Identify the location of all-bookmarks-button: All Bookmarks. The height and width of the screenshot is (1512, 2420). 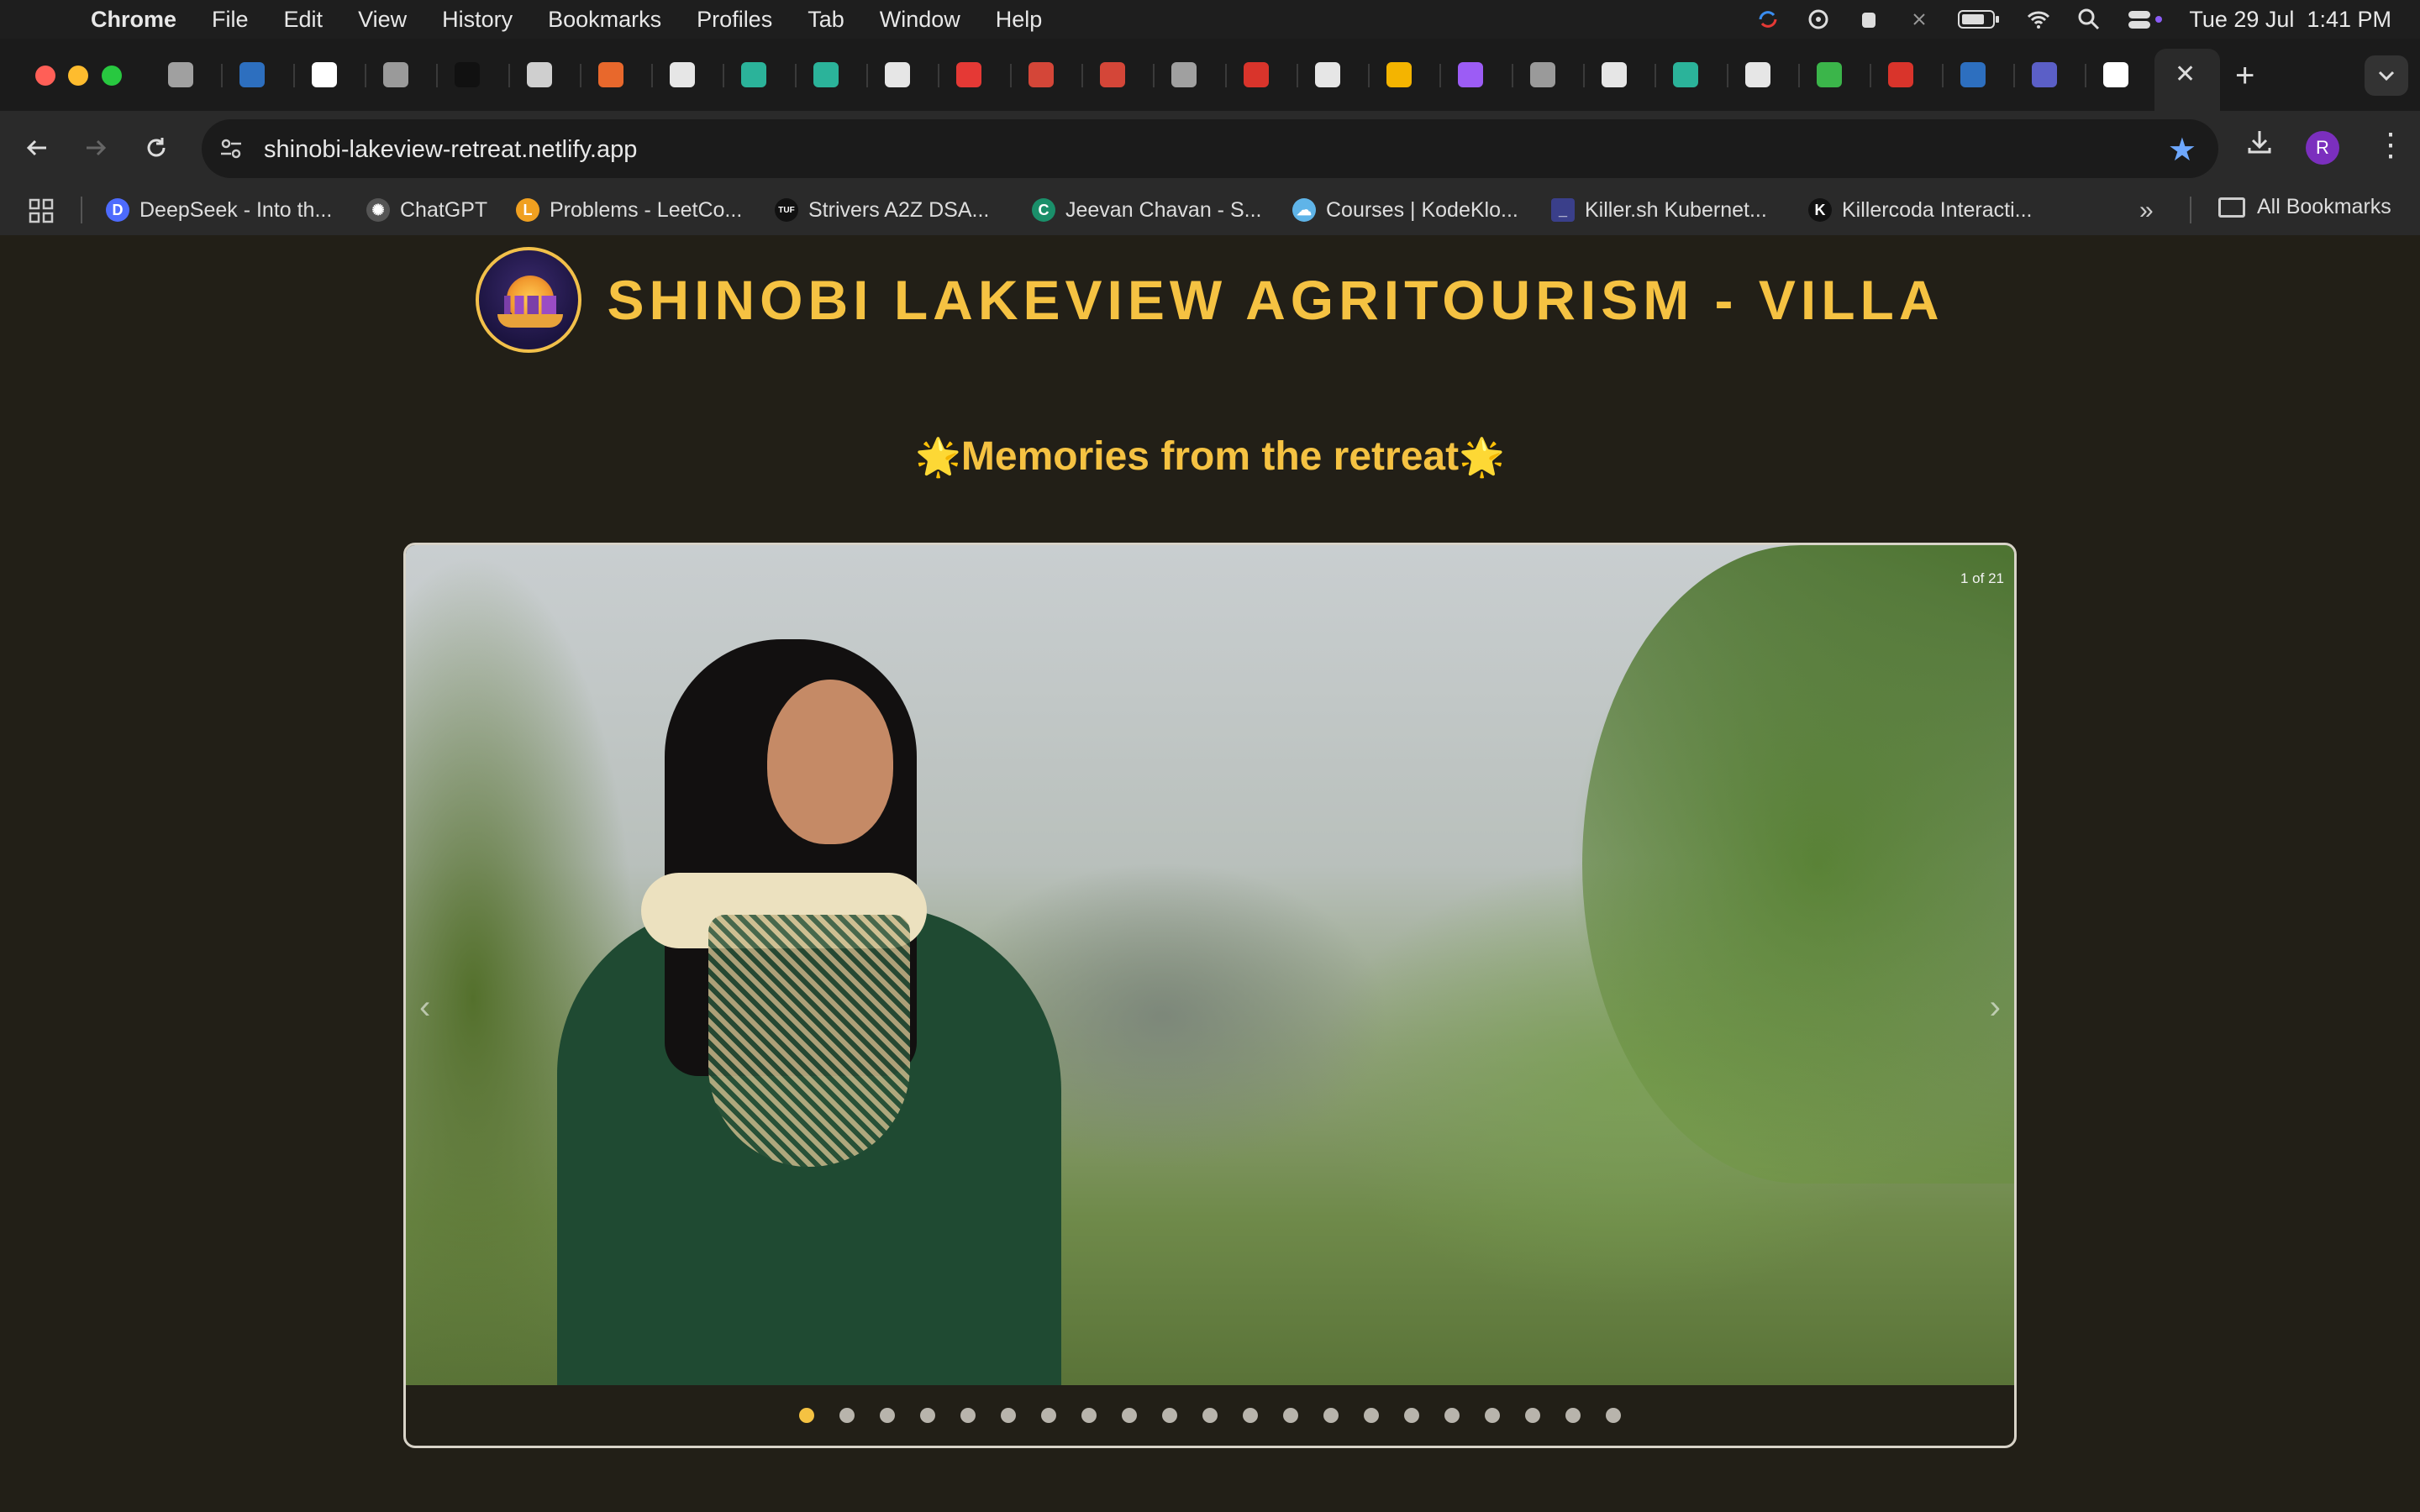
(2304, 207).